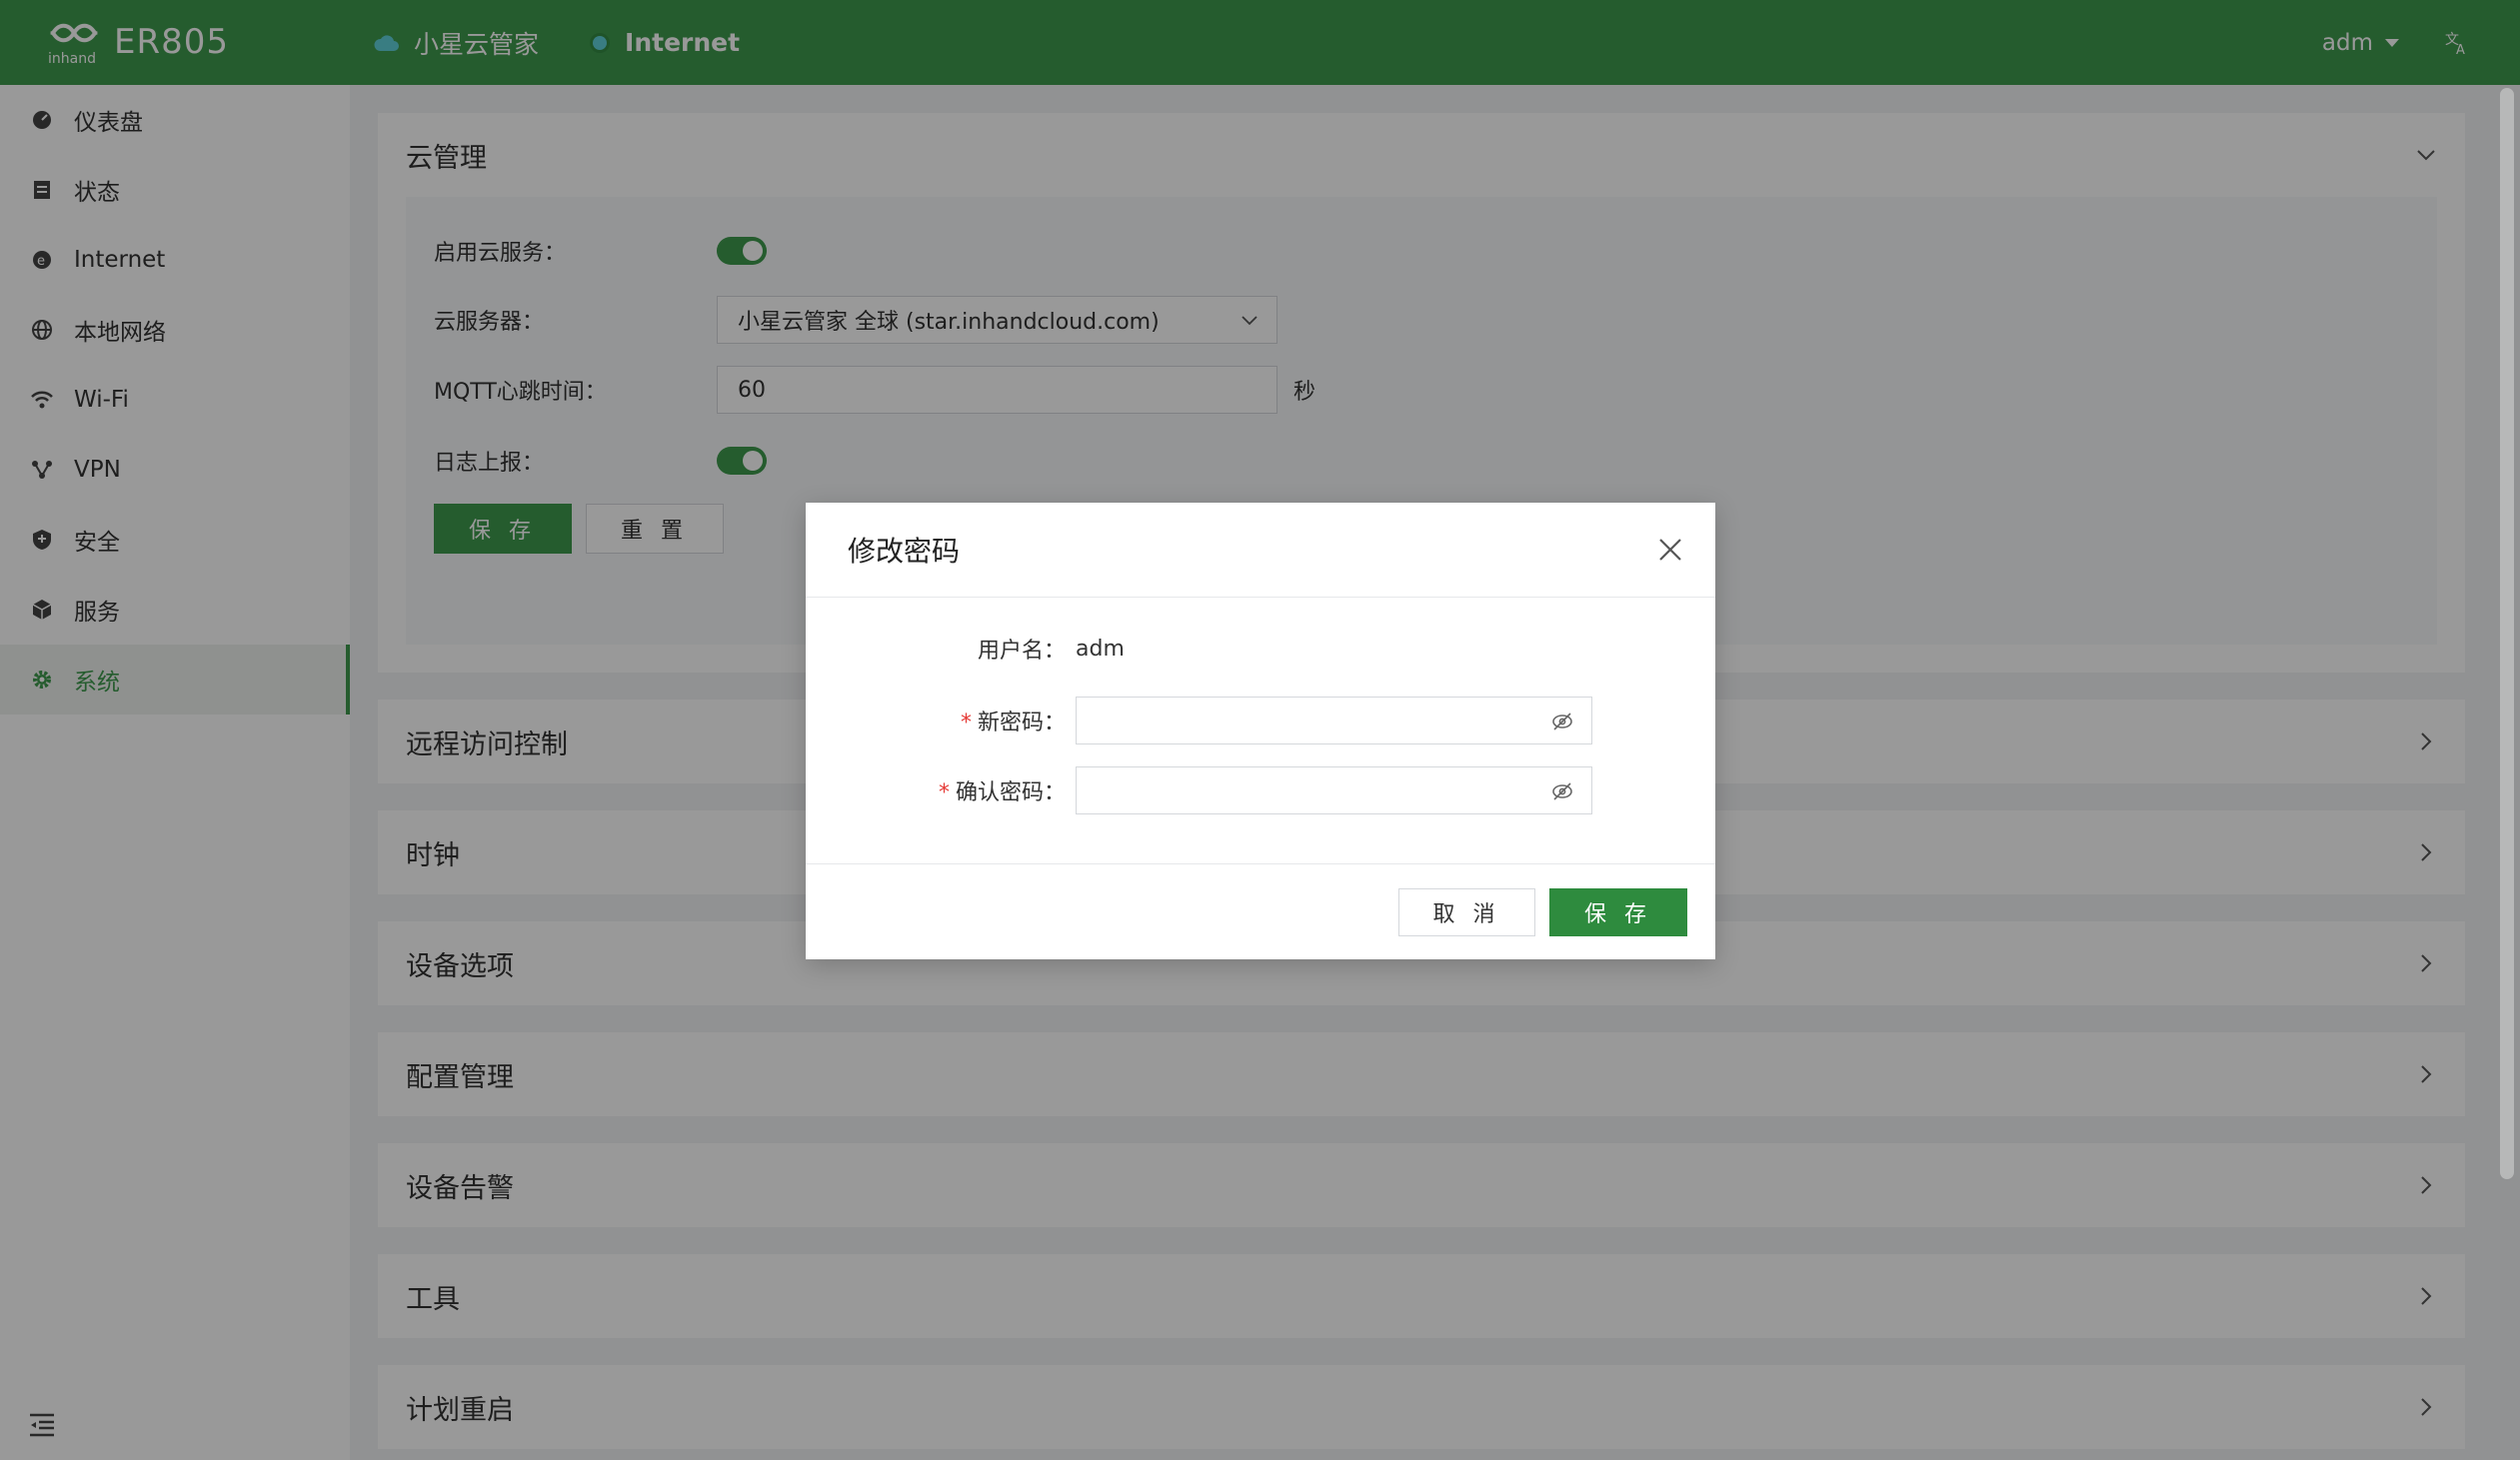  Describe the element at coordinates (1670, 550) in the screenshot. I see `close-icon` at that location.